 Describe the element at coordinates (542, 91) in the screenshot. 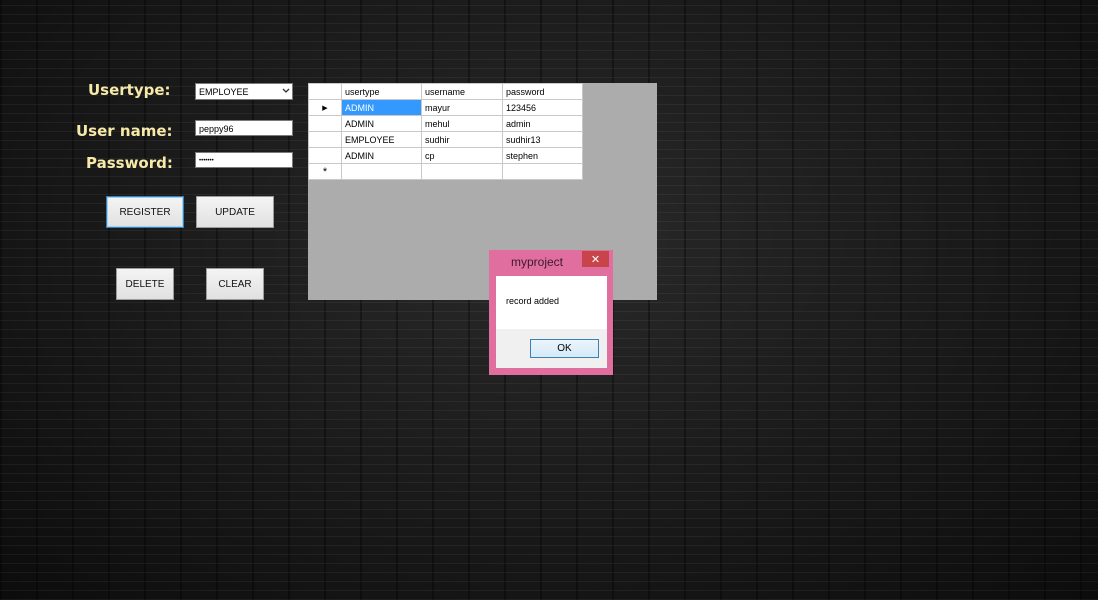

I see `column-header-password: password` at that location.